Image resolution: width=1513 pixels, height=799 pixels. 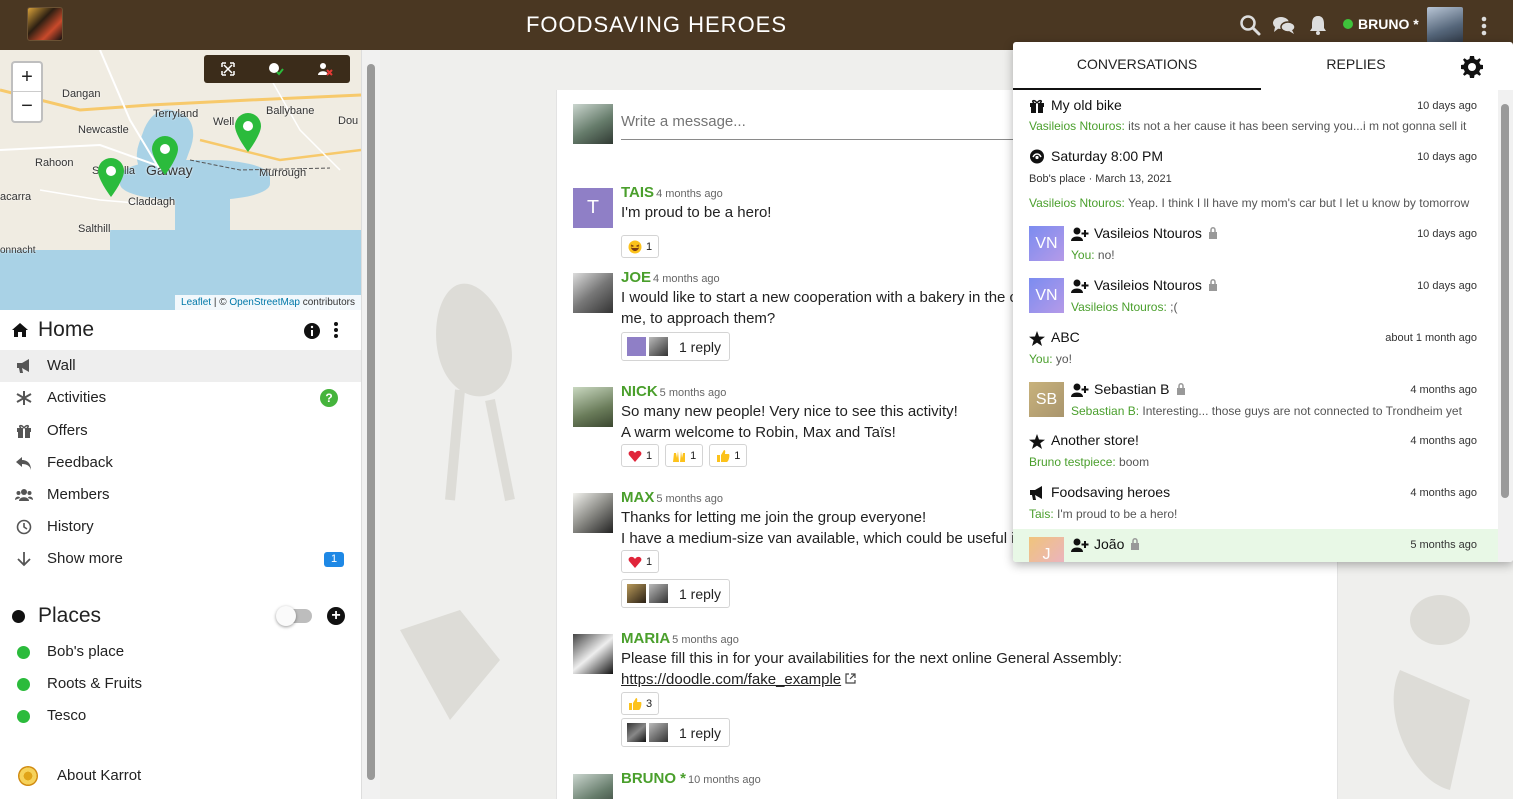 What do you see at coordinates (670, 277) in the screenshot?
I see `message-meta: JOE 4 months ago` at bounding box center [670, 277].